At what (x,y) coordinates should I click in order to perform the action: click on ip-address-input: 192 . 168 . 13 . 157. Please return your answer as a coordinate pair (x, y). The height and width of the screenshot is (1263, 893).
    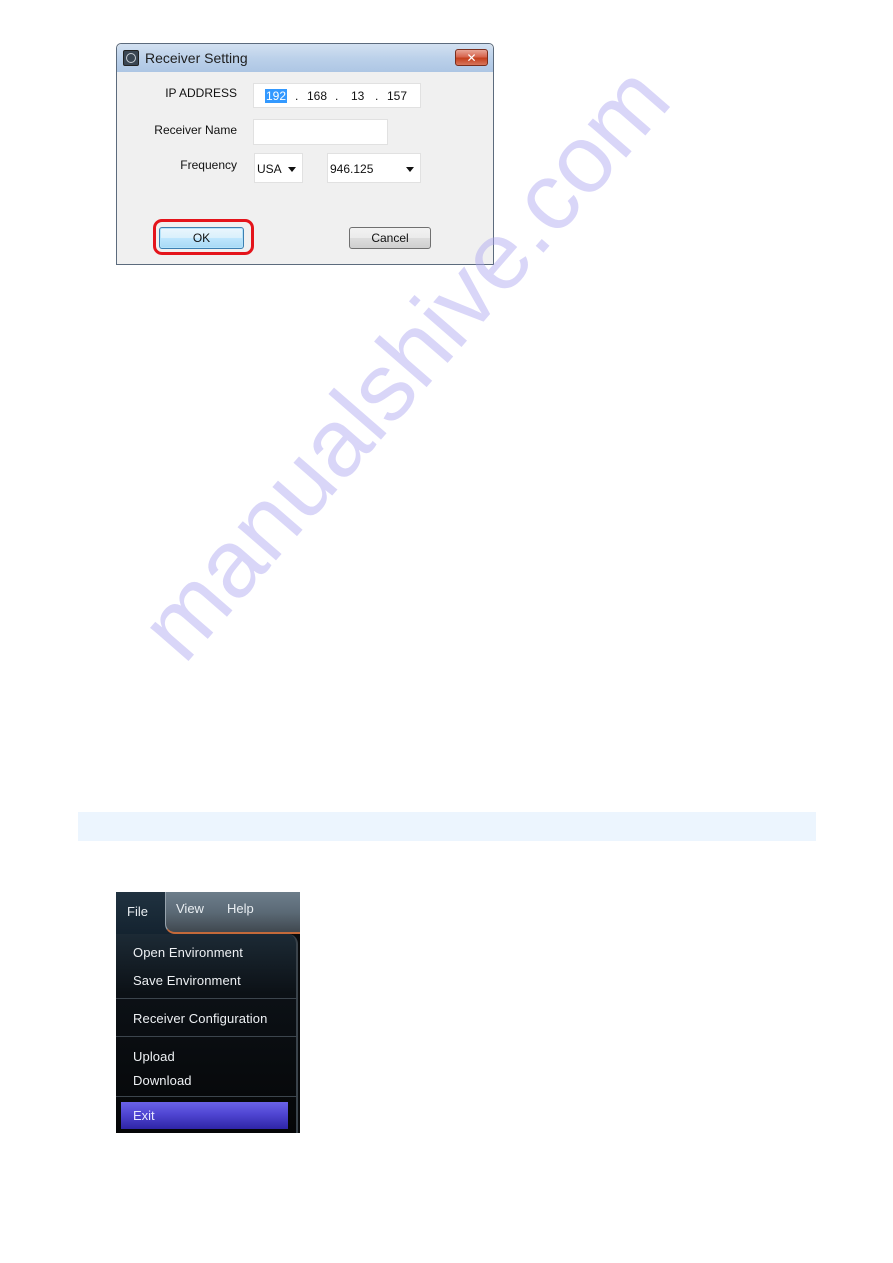
    Looking at the image, I should click on (337, 95).